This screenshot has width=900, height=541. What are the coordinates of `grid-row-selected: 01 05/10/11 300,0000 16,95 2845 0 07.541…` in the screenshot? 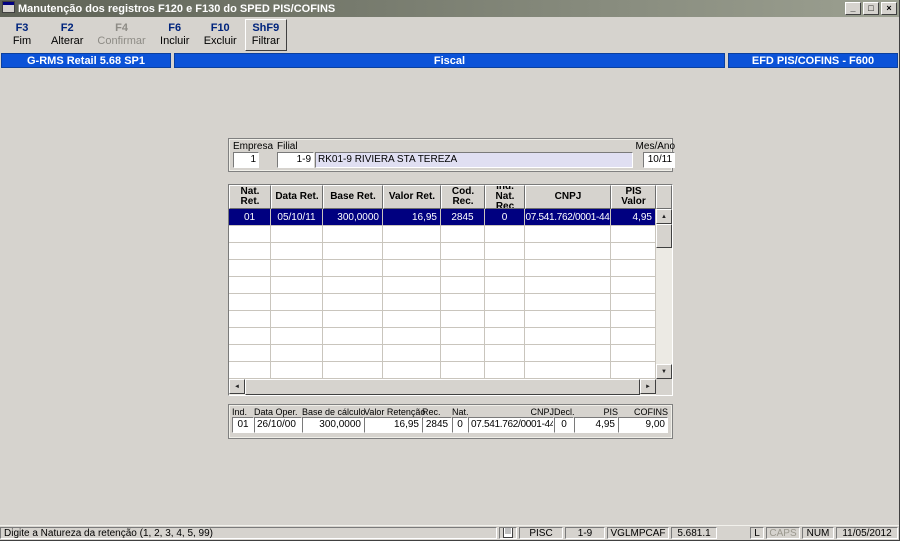 It's located at (442, 217).